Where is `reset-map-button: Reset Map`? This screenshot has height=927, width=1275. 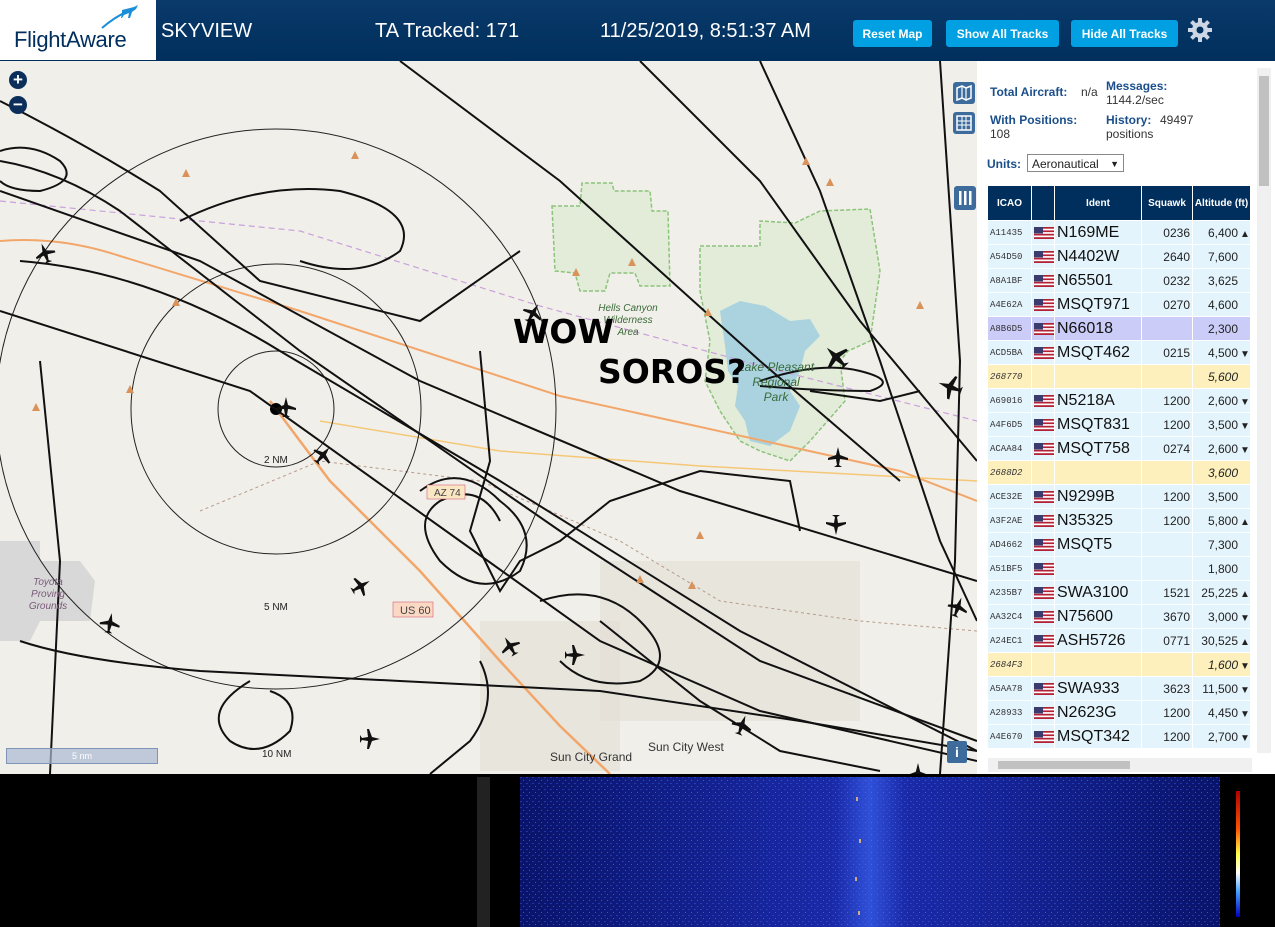 reset-map-button: Reset Map is located at coordinates (892, 33).